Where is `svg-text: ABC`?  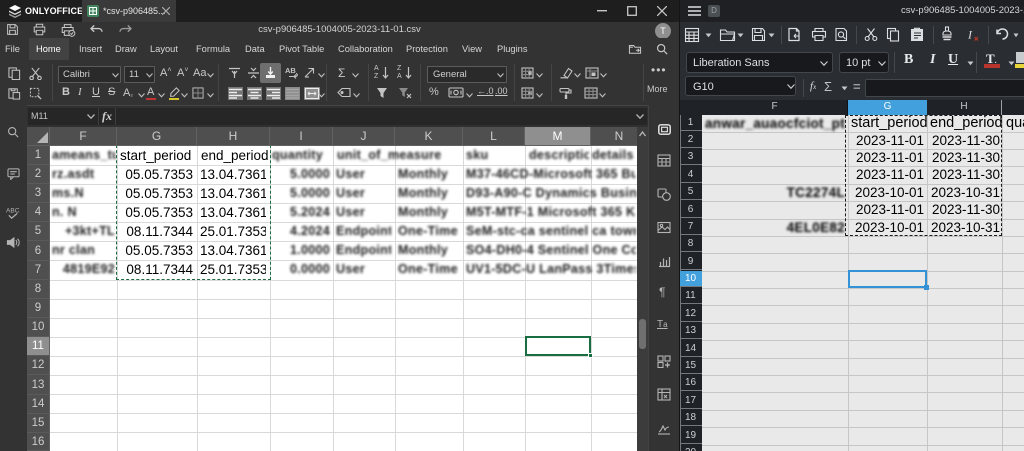
svg-text: ABC is located at coordinates (13, 211).